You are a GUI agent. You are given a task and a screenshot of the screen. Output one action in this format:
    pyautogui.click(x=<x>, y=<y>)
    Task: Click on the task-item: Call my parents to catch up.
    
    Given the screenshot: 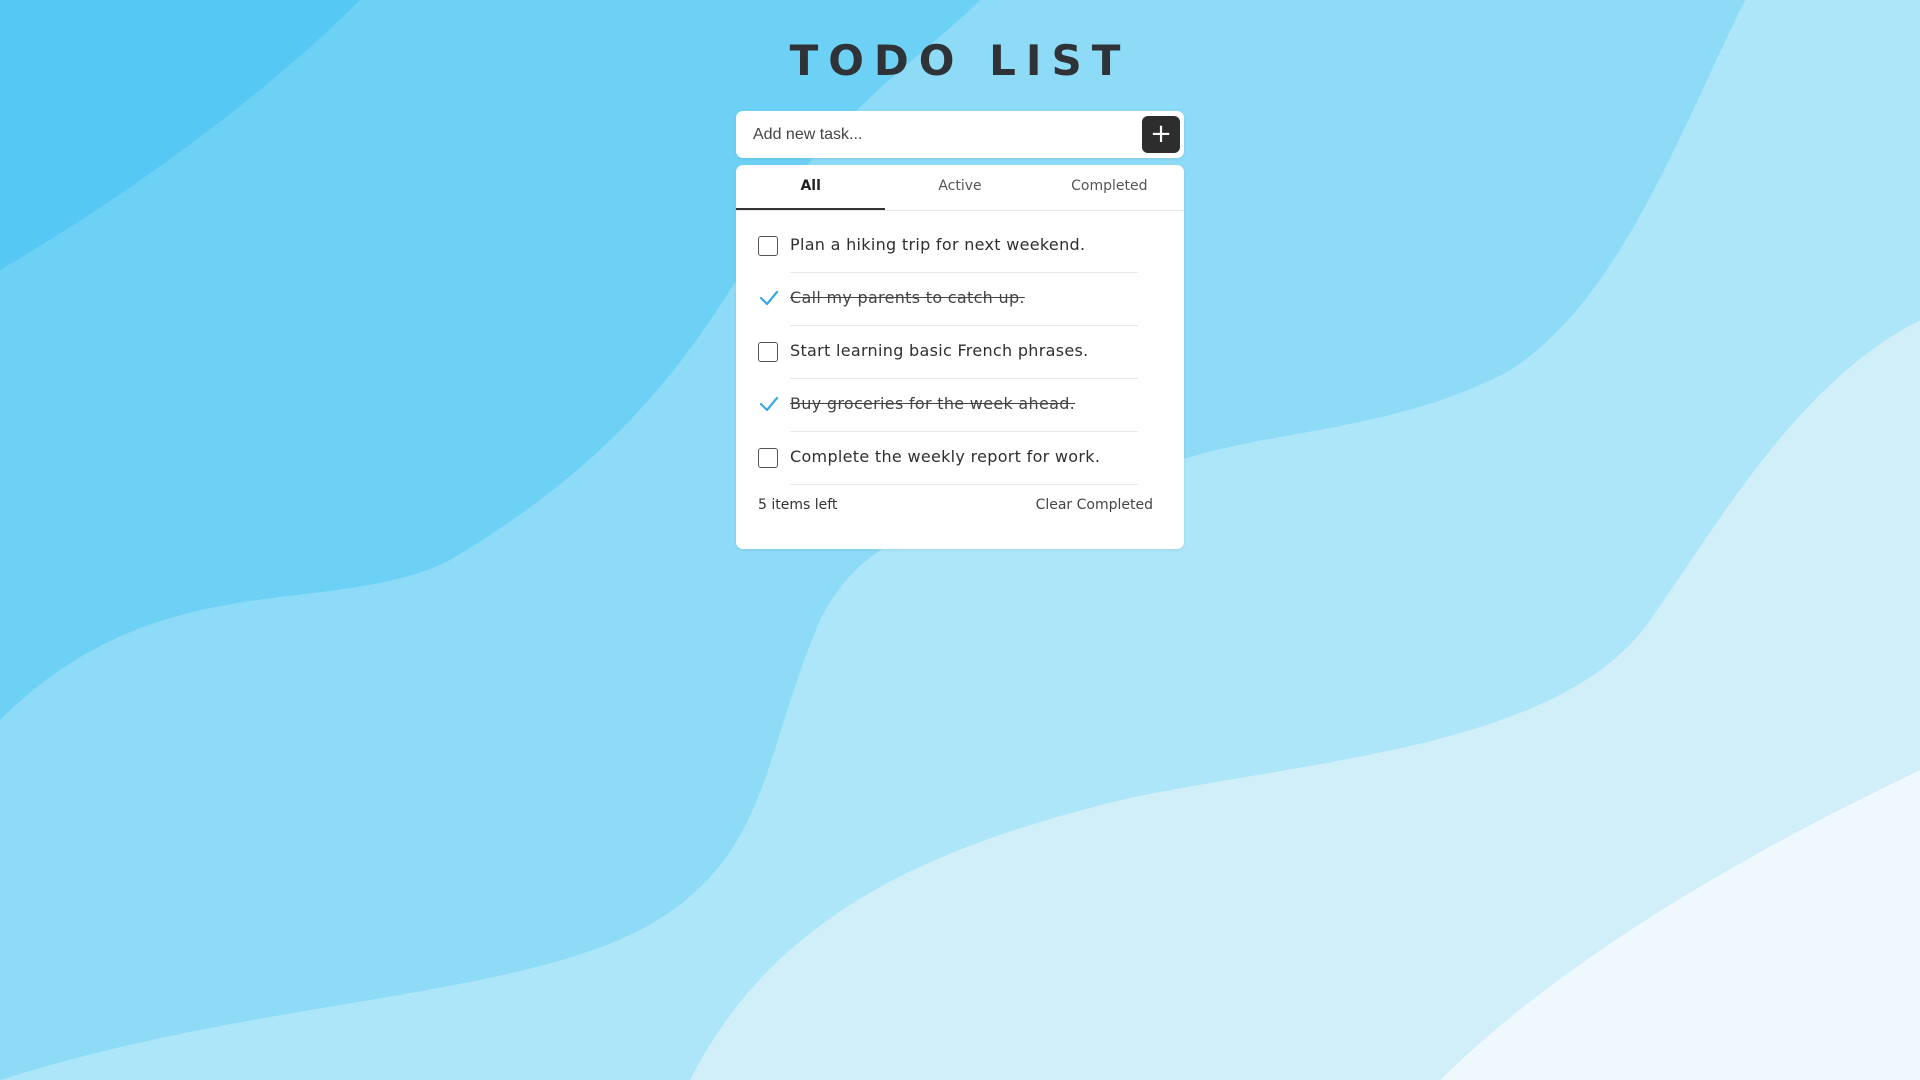 What is the action you would take?
    pyautogui.click(x=955, y=299)
    